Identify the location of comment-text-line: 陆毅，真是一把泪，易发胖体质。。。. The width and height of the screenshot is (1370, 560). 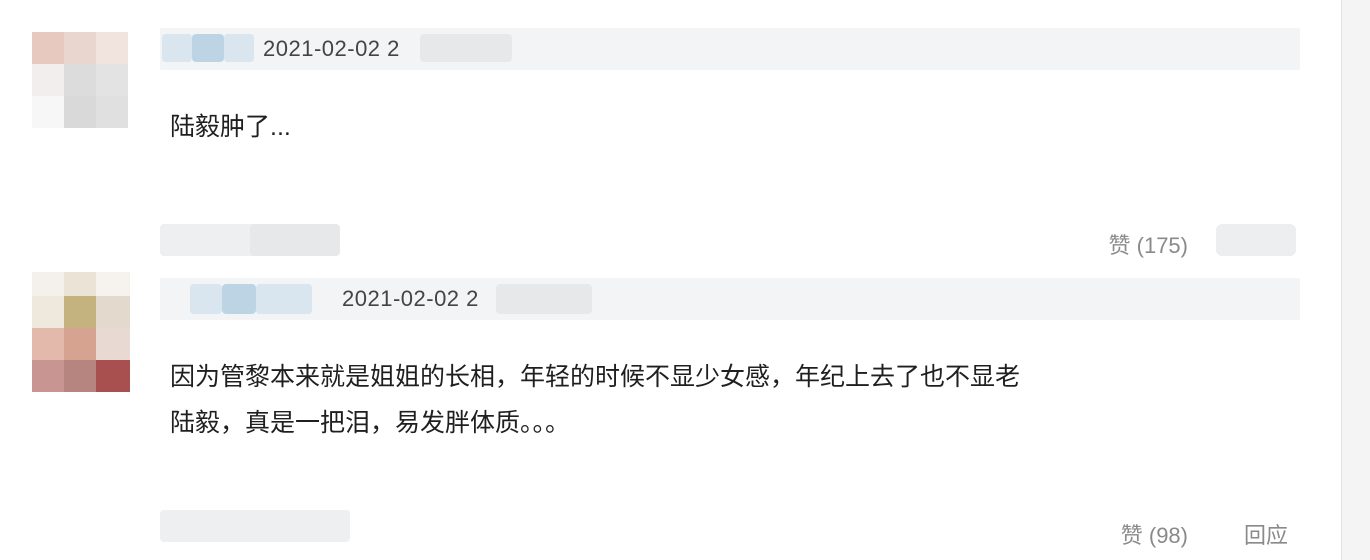
(370, 423).